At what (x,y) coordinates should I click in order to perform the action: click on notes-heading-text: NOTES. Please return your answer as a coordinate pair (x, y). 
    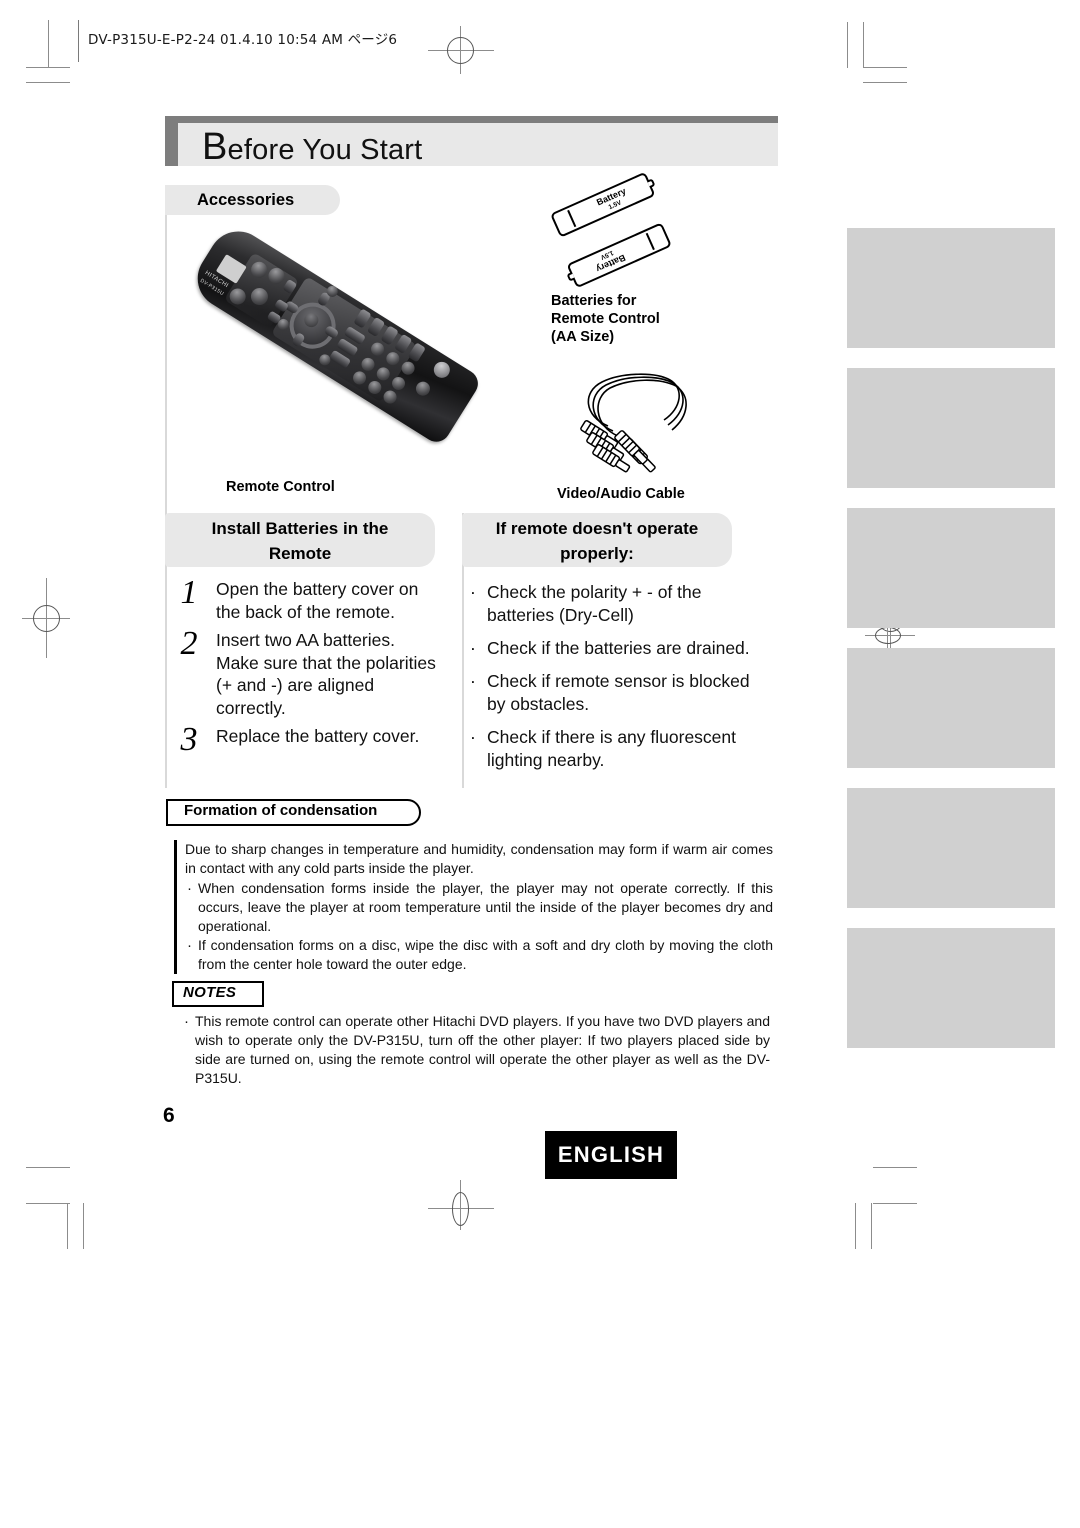
    Looking at the image, I should click on (210, 992).